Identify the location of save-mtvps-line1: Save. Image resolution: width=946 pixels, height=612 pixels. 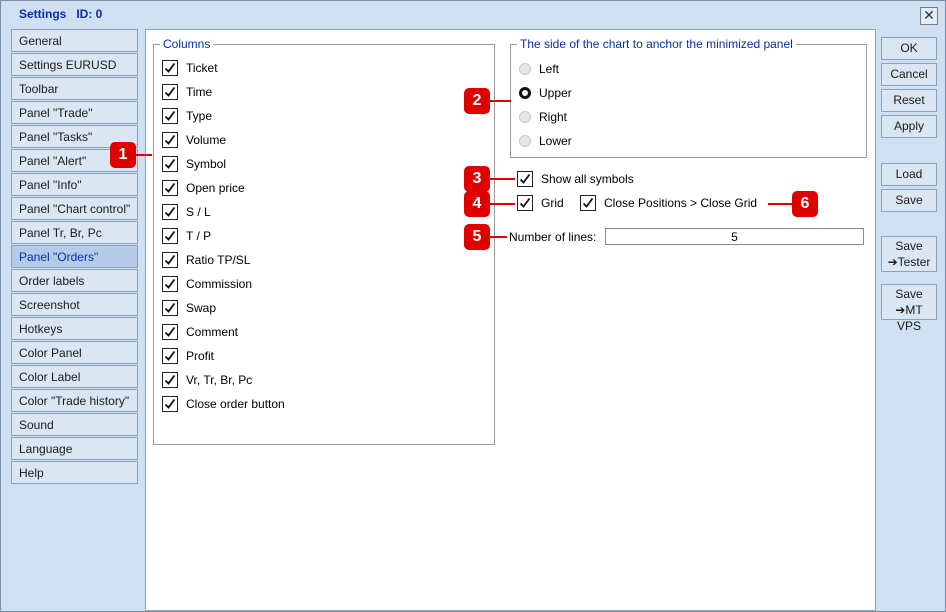
(909, 294).